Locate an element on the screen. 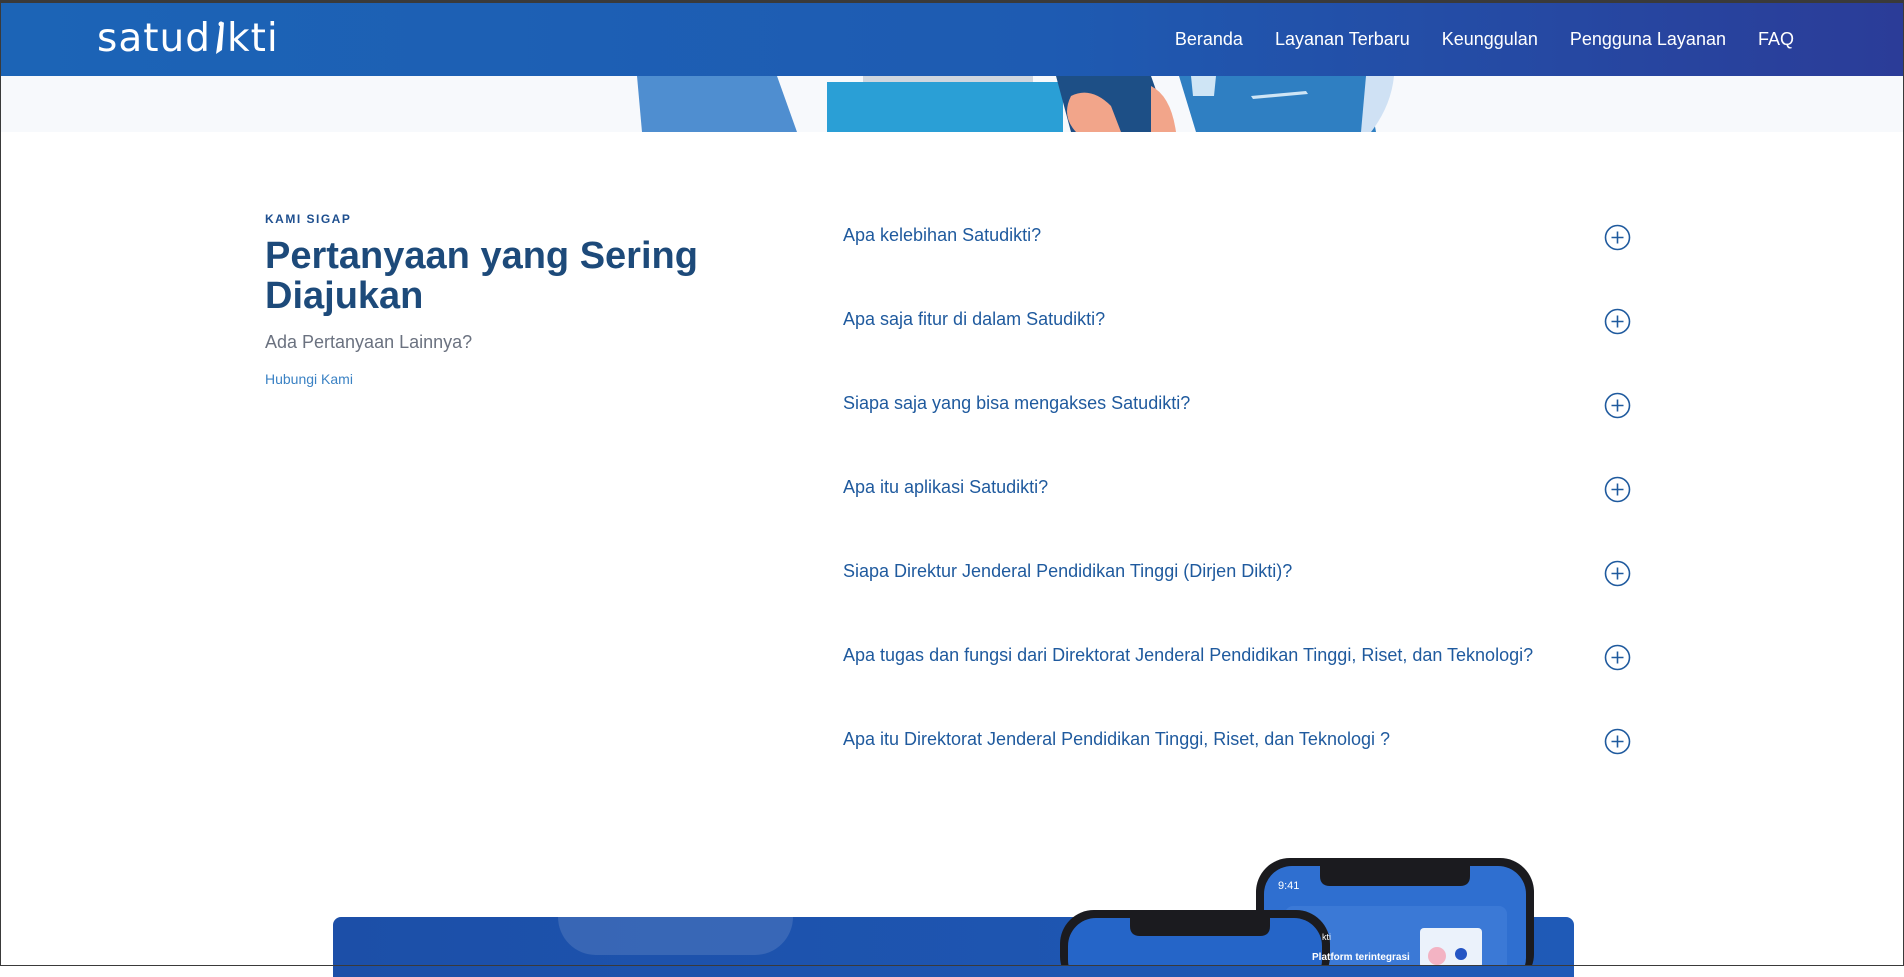 The image size is (1904, 977). hero-illustration-strip is located at coordinates (952, 104).